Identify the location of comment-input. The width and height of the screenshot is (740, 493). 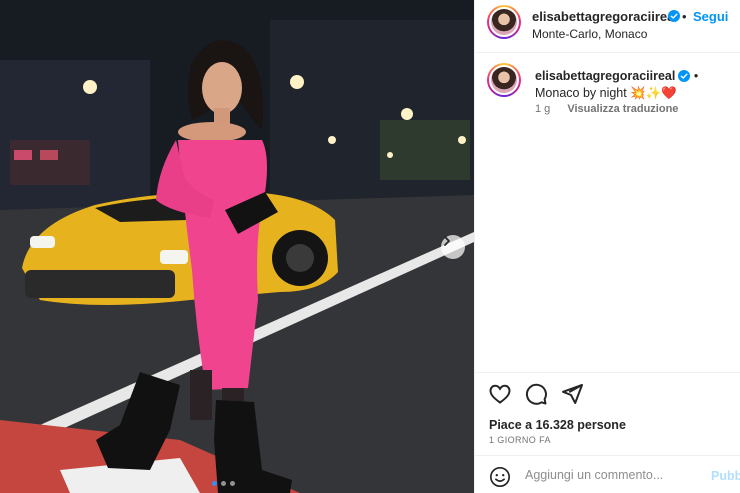
(615, 475).